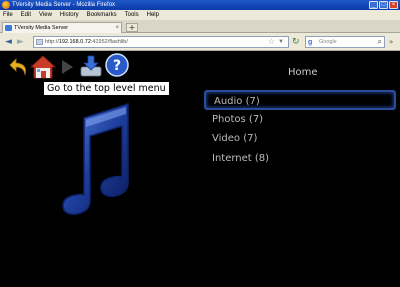  I want to click on tab-tversity: TVersity Media Server ×, so click(62, 27).